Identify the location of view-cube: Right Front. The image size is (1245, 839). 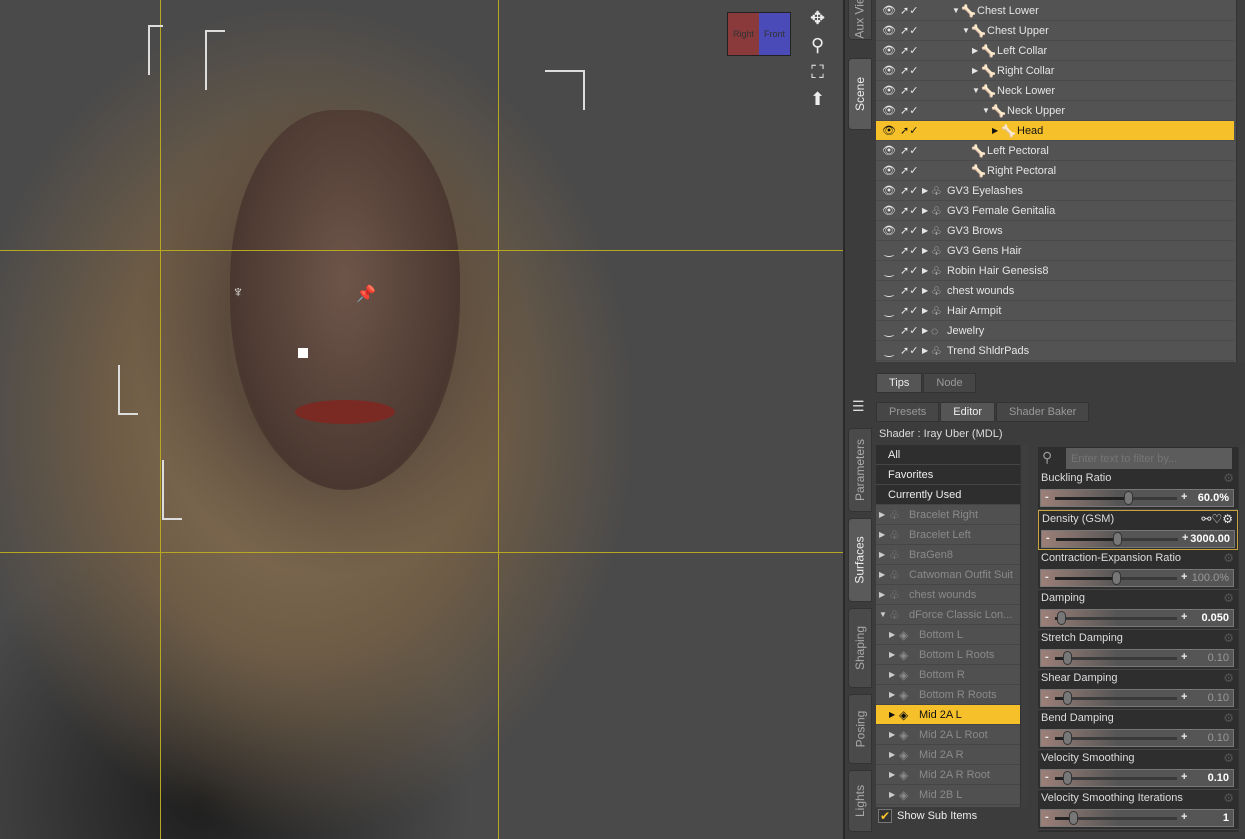
(759, 34).